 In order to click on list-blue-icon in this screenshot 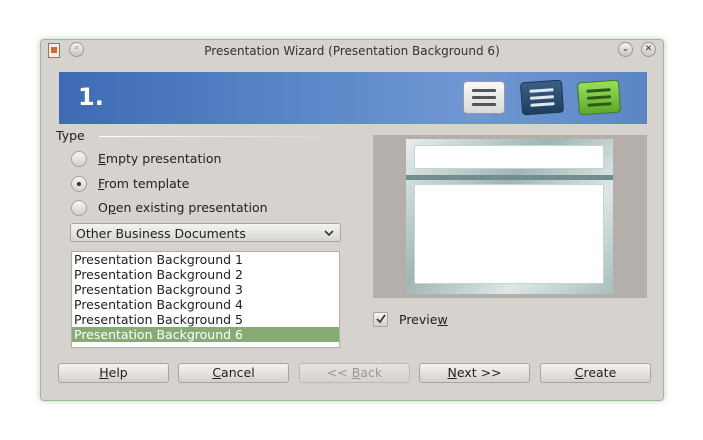, I will do `click(542, 97)`.